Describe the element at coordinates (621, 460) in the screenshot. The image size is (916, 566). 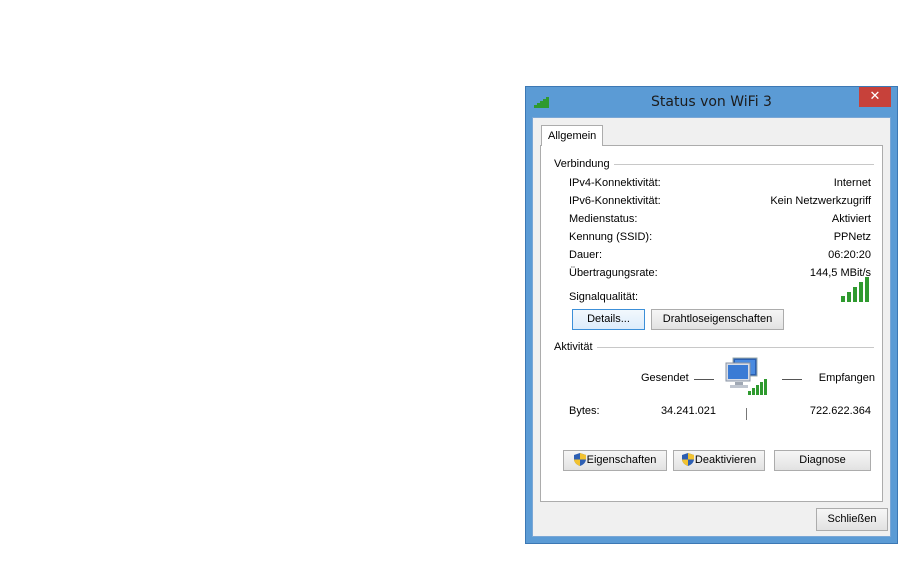
I see `properties-button-label: Eigenschaften` at that location.